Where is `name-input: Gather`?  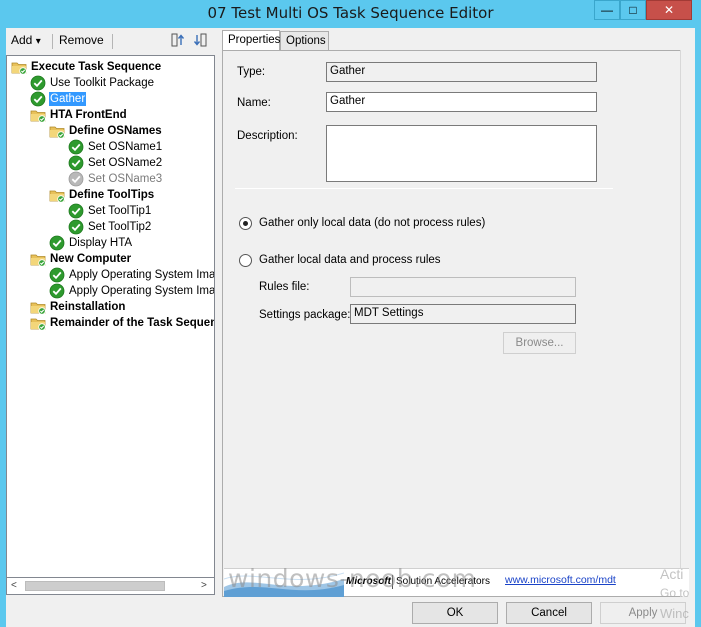 name-input: Gather is located at coordinates (461, 102).